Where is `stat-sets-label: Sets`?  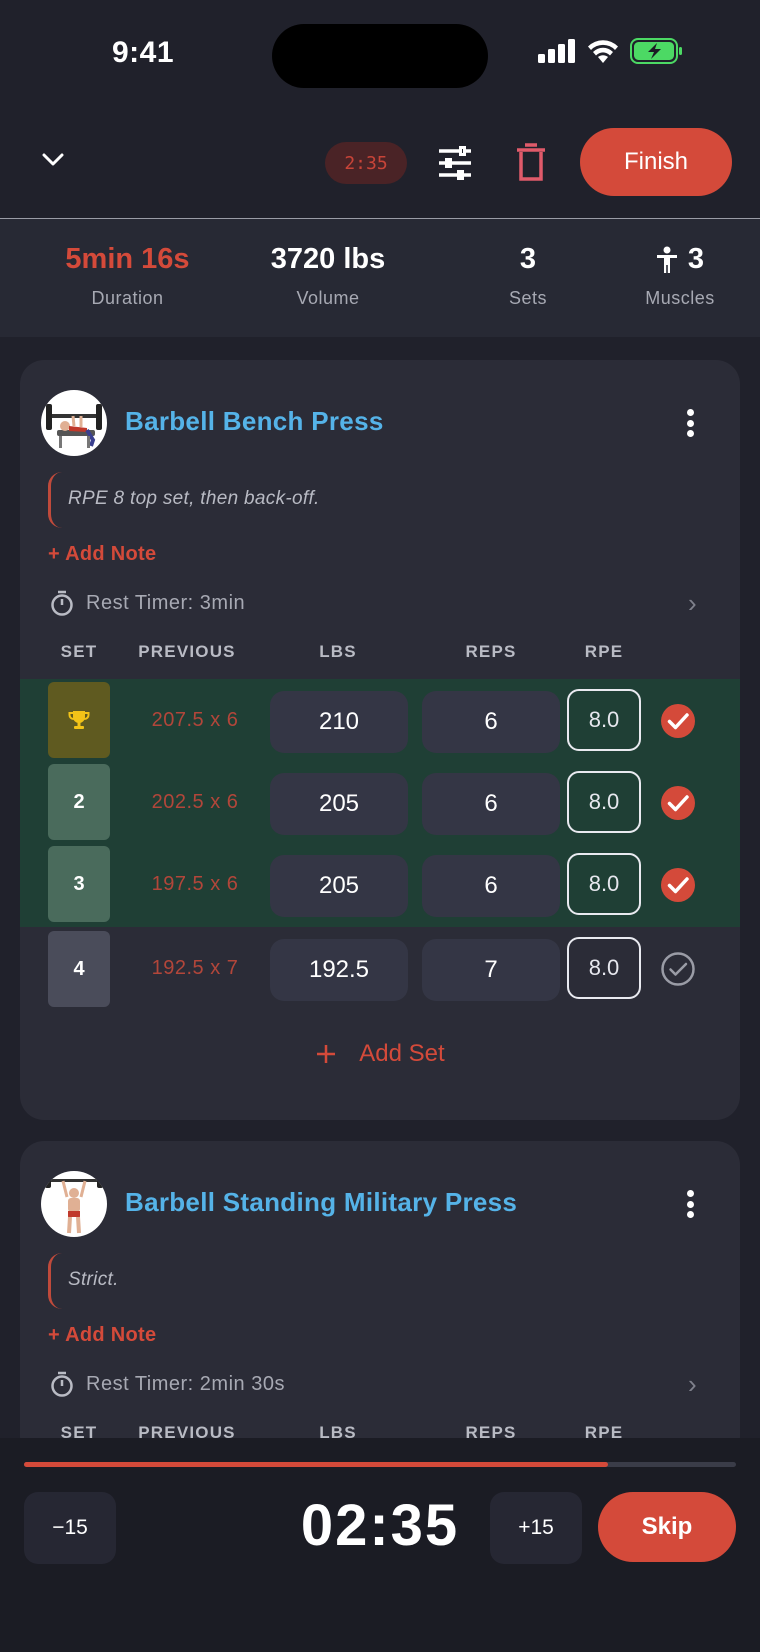
stat-sets-label: Sets is located at coordinates (528, 298).